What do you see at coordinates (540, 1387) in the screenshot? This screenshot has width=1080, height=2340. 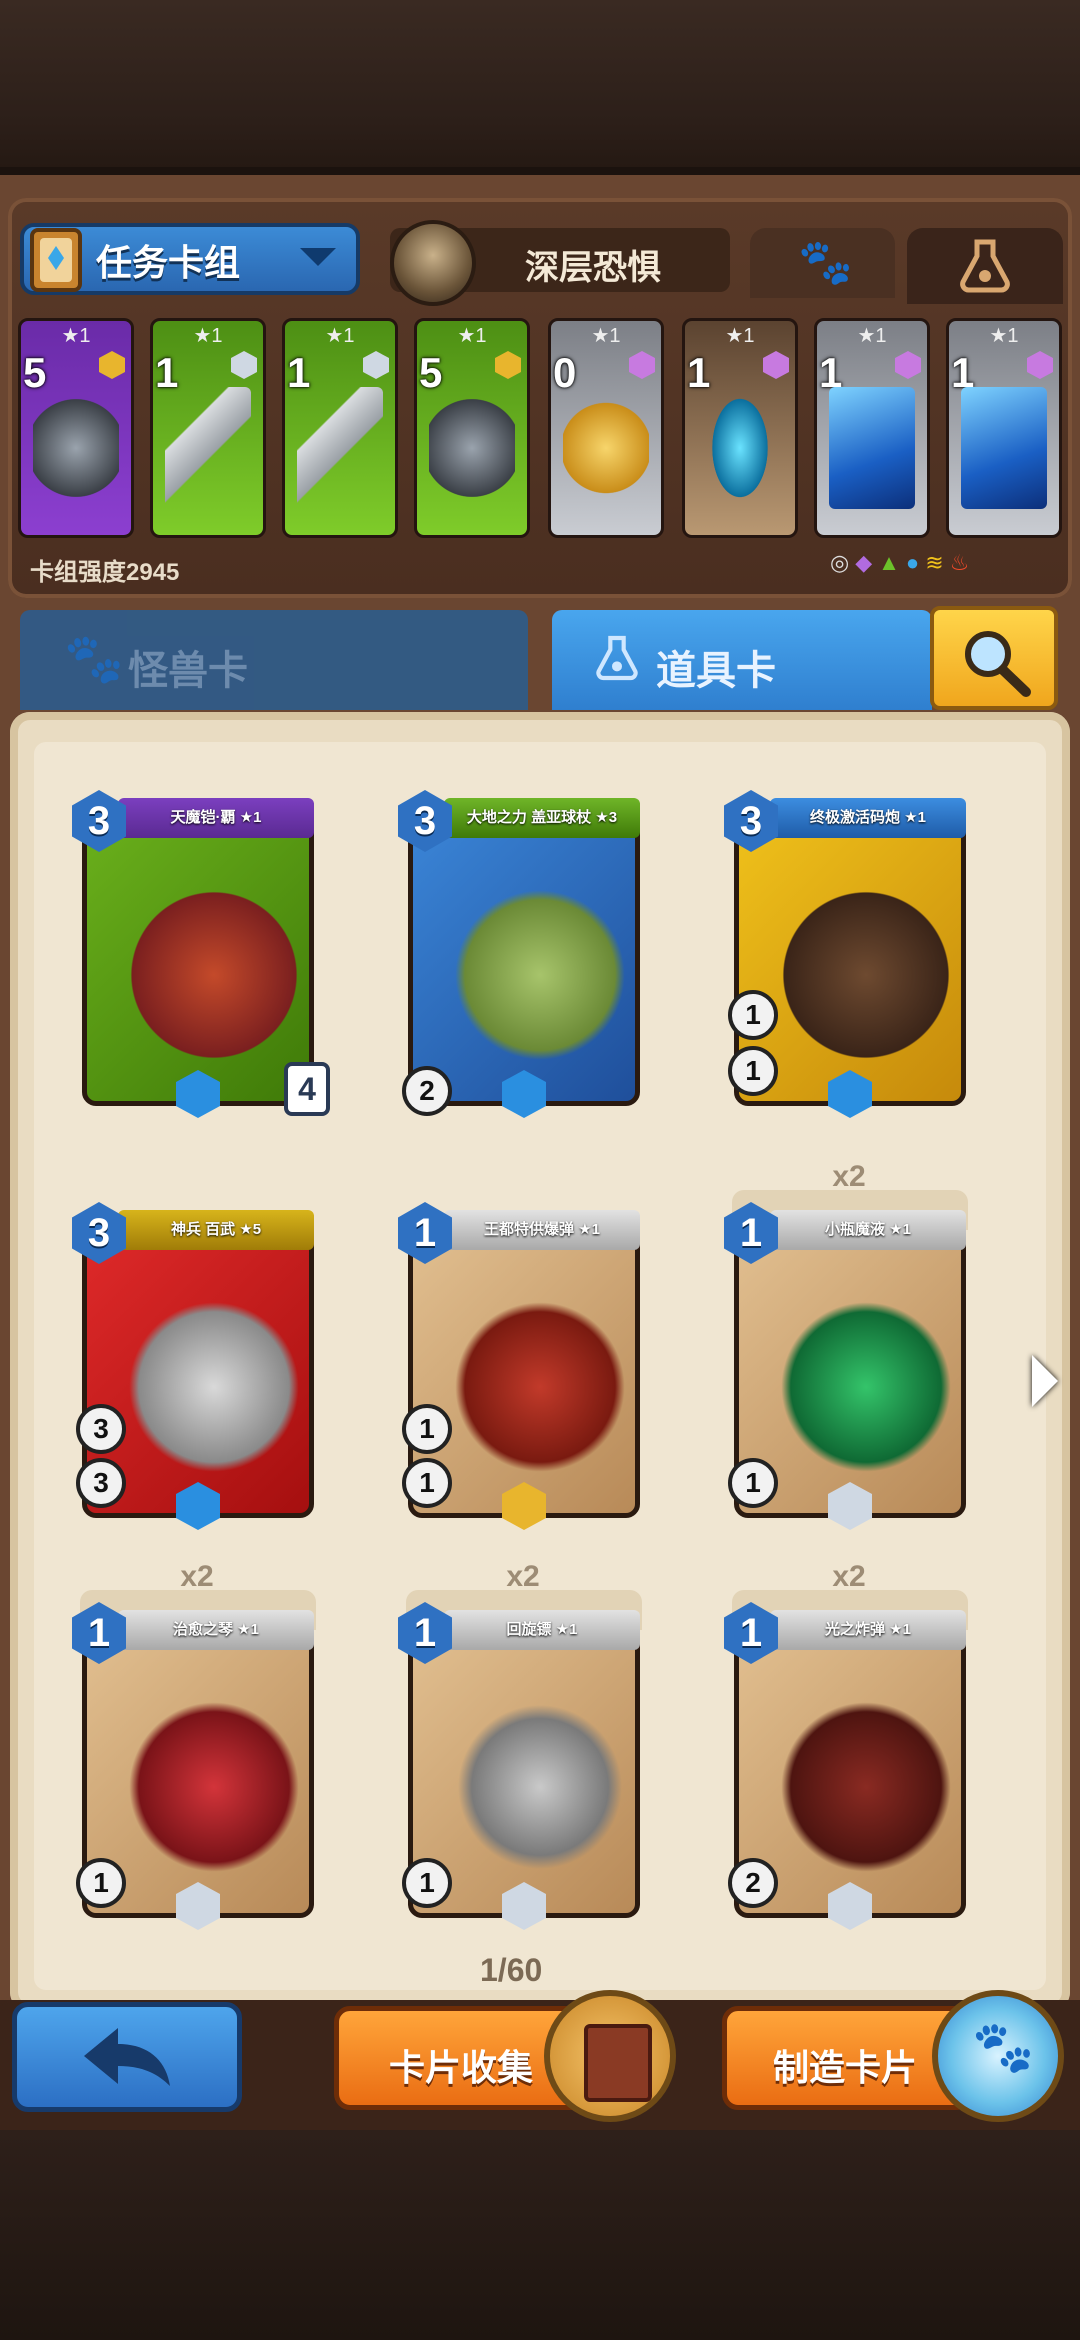 I see `dynamite-icon` at bounding box center [540, 1387].